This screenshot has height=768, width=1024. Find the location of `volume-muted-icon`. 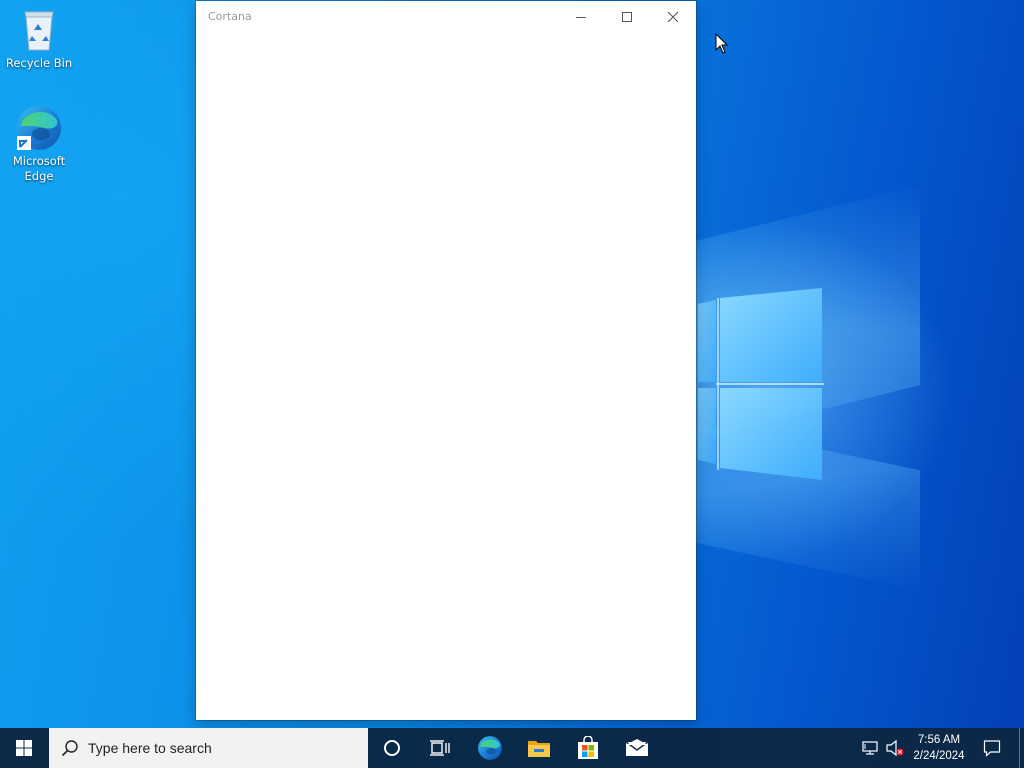

volume-muted-icon is located at coordinates (895, 748).